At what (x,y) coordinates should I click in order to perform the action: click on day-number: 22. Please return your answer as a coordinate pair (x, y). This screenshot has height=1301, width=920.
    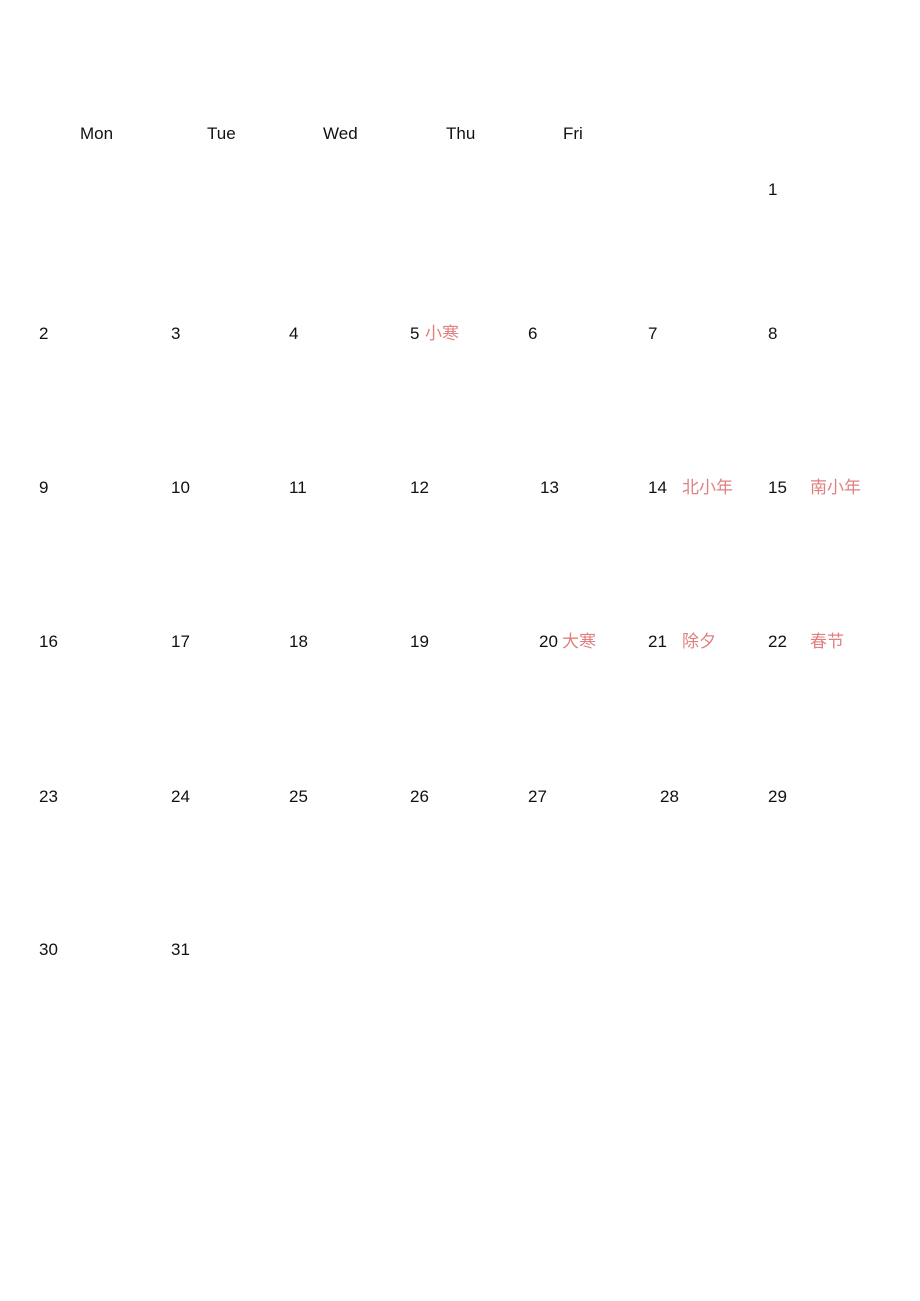
    Looking at the image, I should click on (777, 641).